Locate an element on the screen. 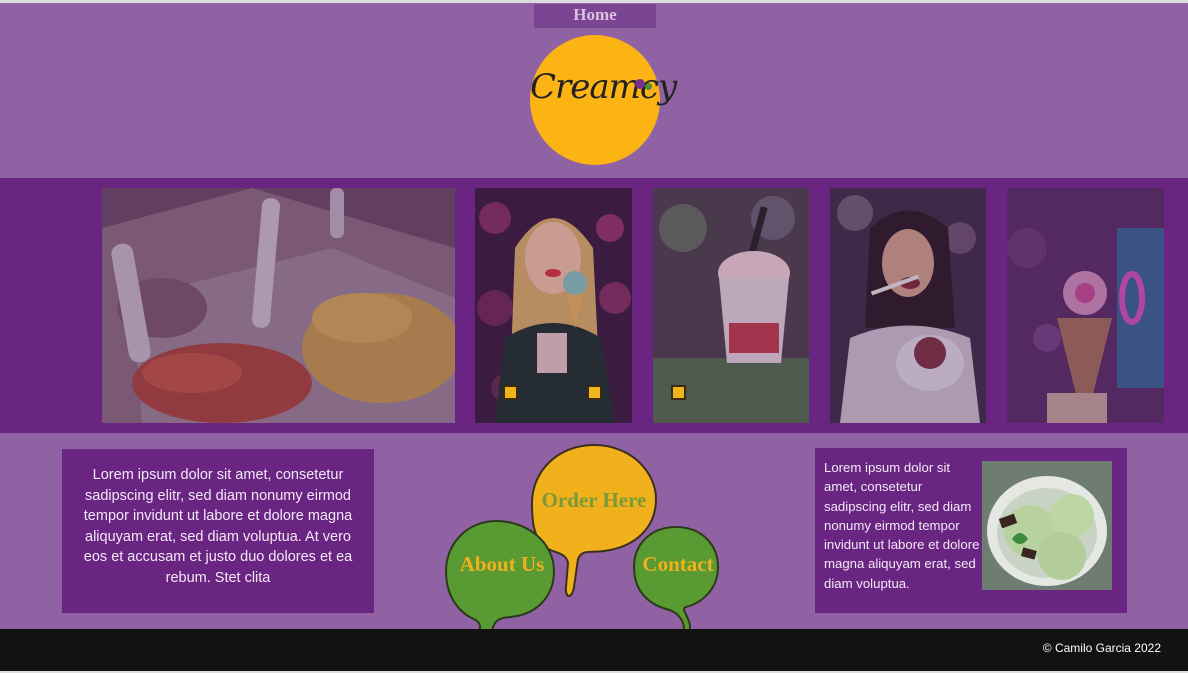  logo-berry-icon is located at coordinates (640, 84).